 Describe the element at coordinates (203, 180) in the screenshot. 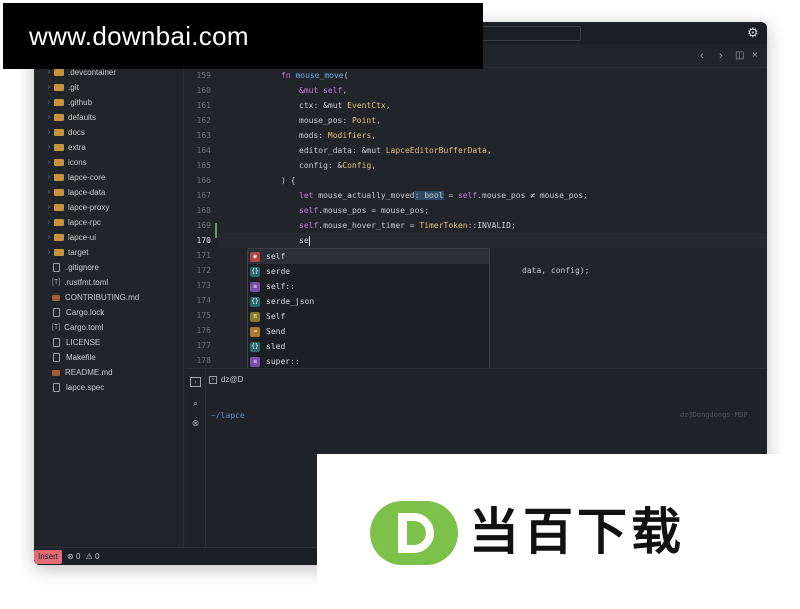

I see `line-number: 166` at that location.